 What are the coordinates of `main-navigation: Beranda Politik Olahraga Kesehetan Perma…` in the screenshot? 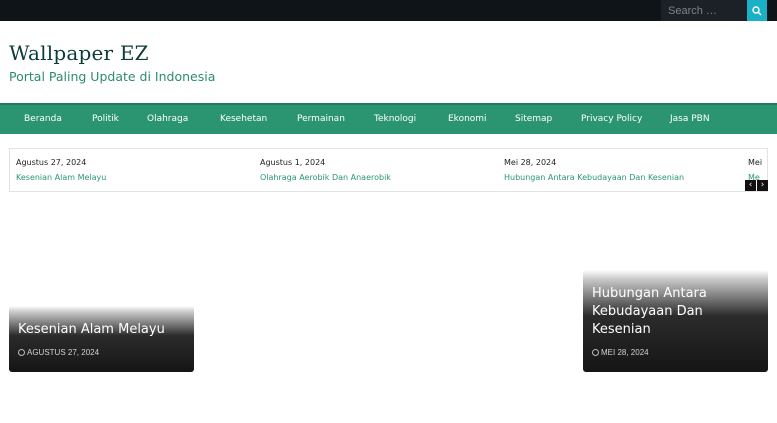 It's located at (388, 118).